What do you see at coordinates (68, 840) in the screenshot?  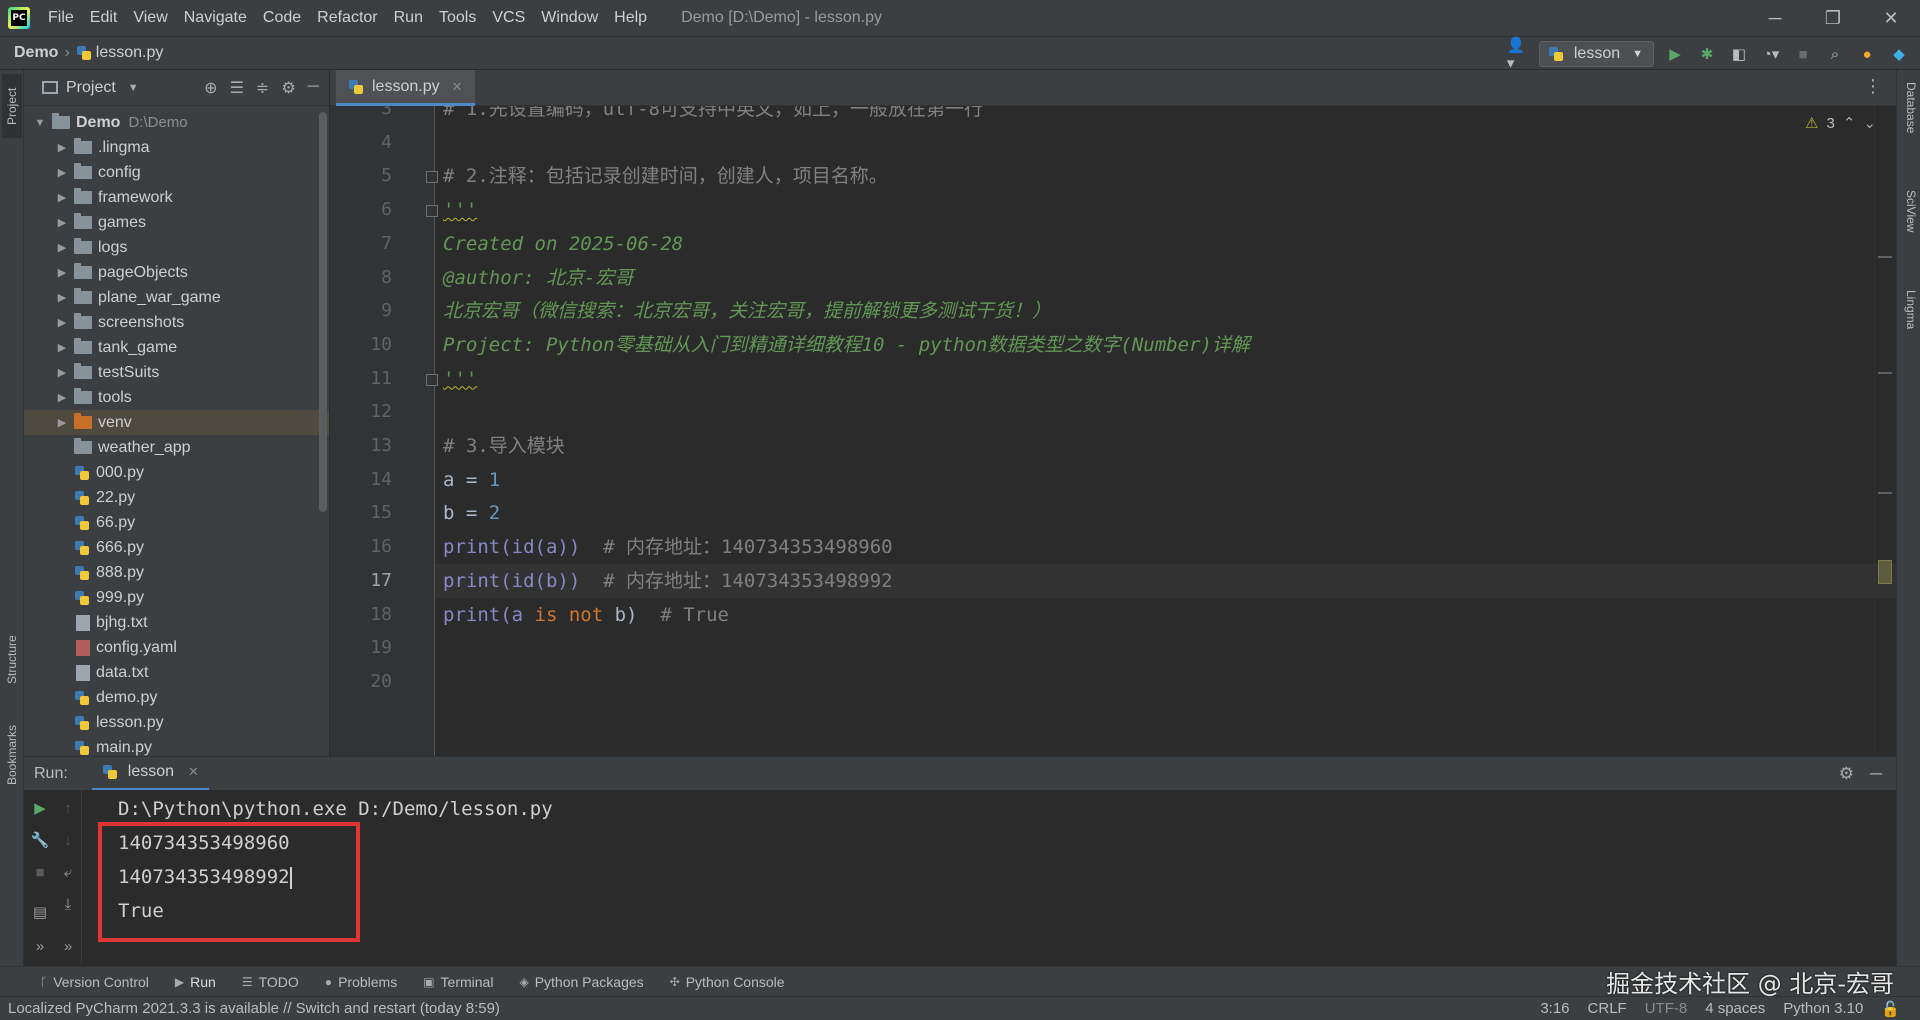 I see `arrow-down-icon: ↓` at bounding box center [68, 840].